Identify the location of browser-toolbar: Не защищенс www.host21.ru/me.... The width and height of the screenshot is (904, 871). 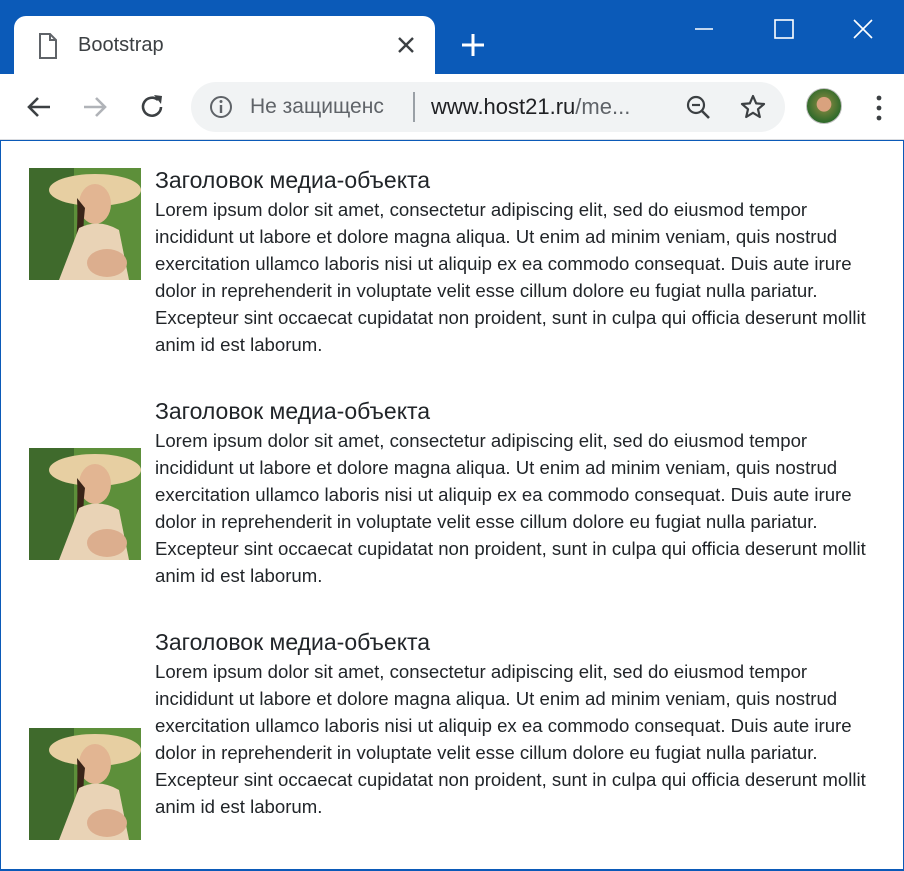
(452, 107).